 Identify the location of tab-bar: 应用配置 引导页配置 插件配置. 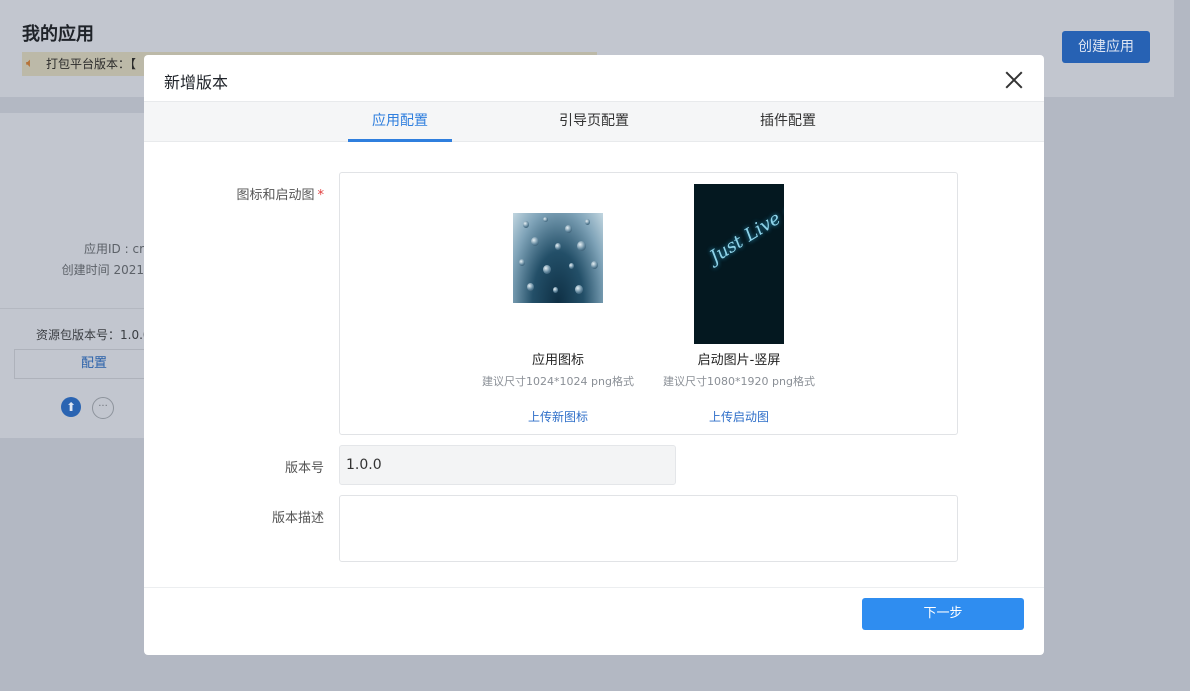
(594, 121).